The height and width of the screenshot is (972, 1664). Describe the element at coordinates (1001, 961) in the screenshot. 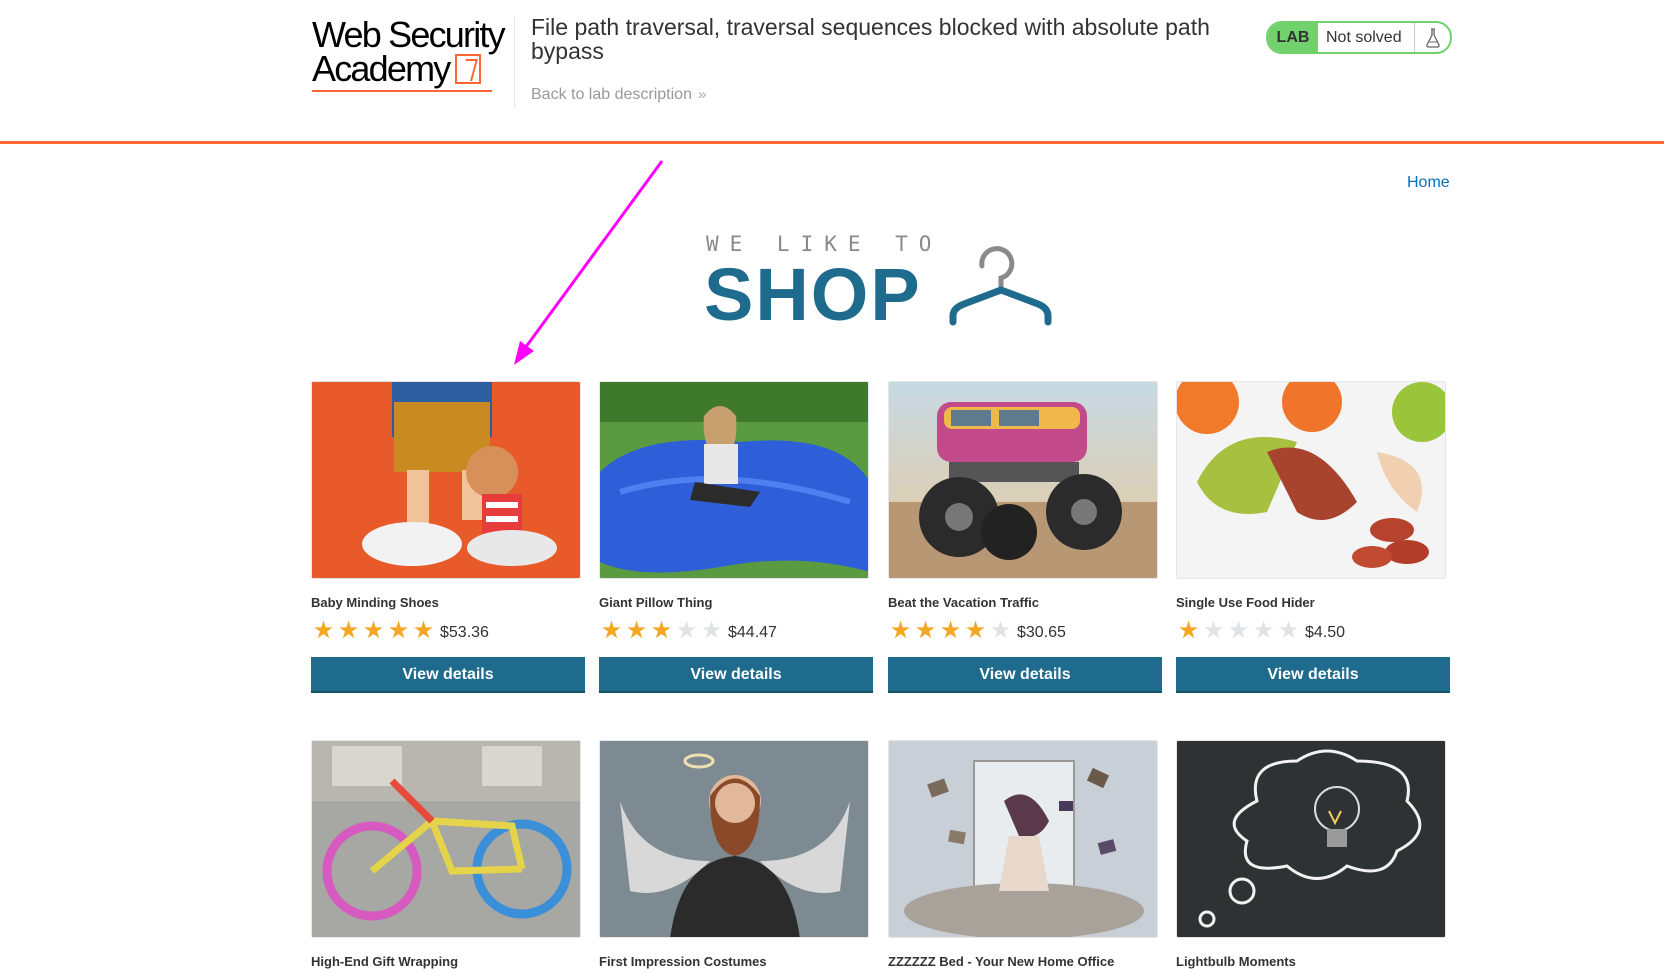

I see `product-name: ZZZZZZ Bed - Your New Home Office` at that location.